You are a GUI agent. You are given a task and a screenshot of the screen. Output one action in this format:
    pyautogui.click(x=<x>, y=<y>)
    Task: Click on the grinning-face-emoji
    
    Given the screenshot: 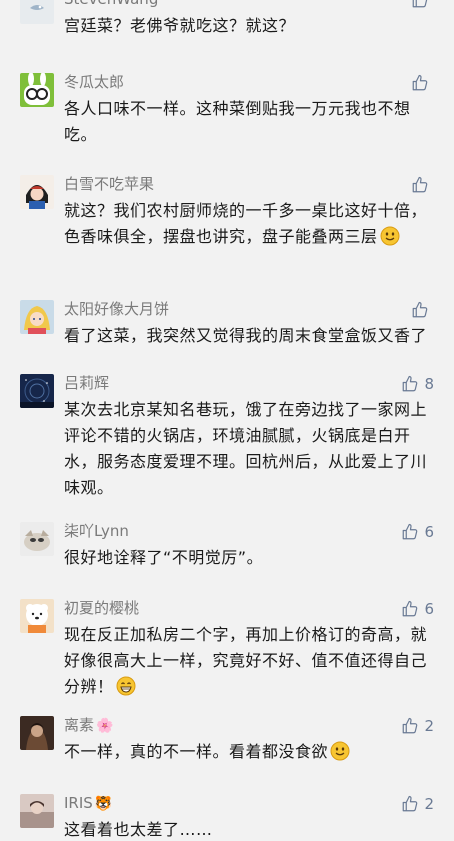 What is the action you would take?
    pyautogui.click(x=126, y=686)
    